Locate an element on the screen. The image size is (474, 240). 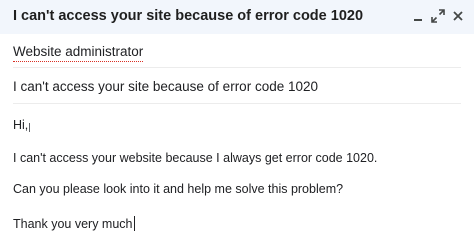
body-greeting-line: Hi, is located at coordinates (22, 125).